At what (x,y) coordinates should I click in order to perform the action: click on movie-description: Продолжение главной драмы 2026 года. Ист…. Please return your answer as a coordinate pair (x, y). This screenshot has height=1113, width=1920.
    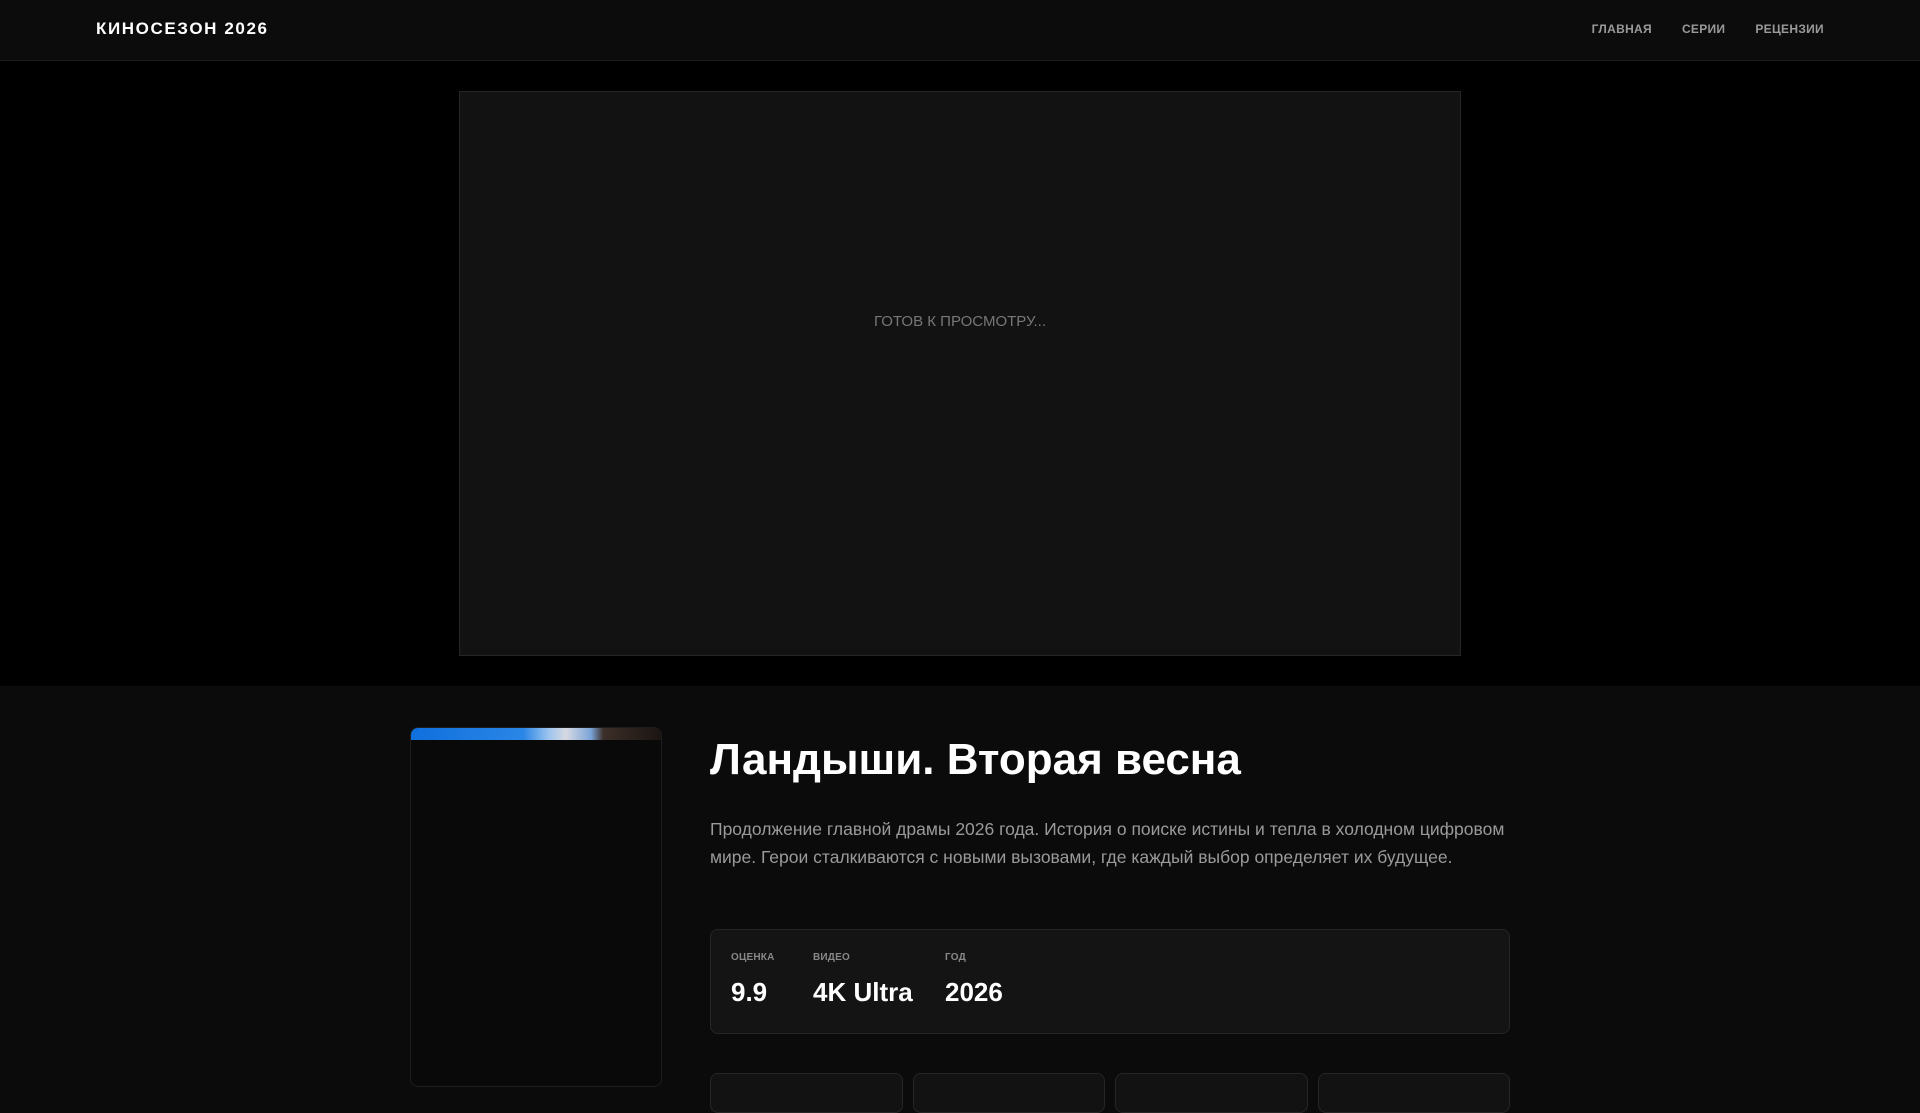
    Looking at the image, I should click on (1107, 843).